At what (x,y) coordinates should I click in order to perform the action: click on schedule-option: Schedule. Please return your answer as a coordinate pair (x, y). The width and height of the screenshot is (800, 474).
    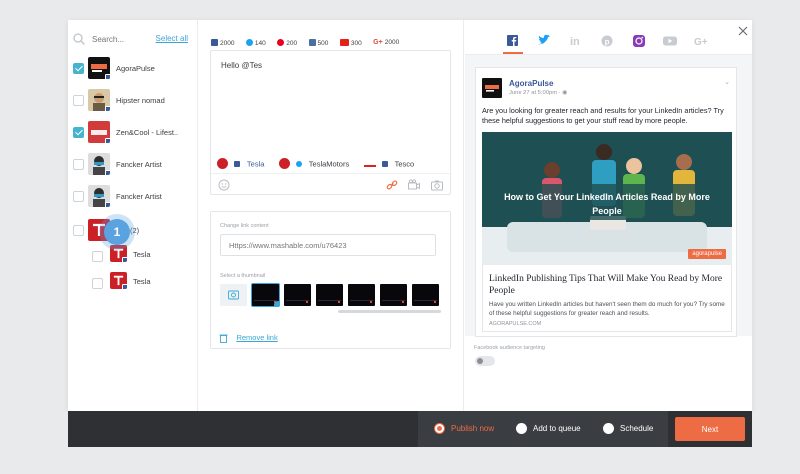
    Looking at the image, I should click on (633, 429).